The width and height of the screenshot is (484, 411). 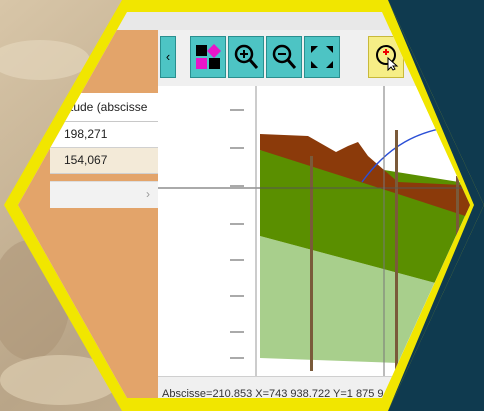 What do you see at coordinates (396, 250) in the screenshot?
I see `borehole-bar` at bounding box center [396, 250].